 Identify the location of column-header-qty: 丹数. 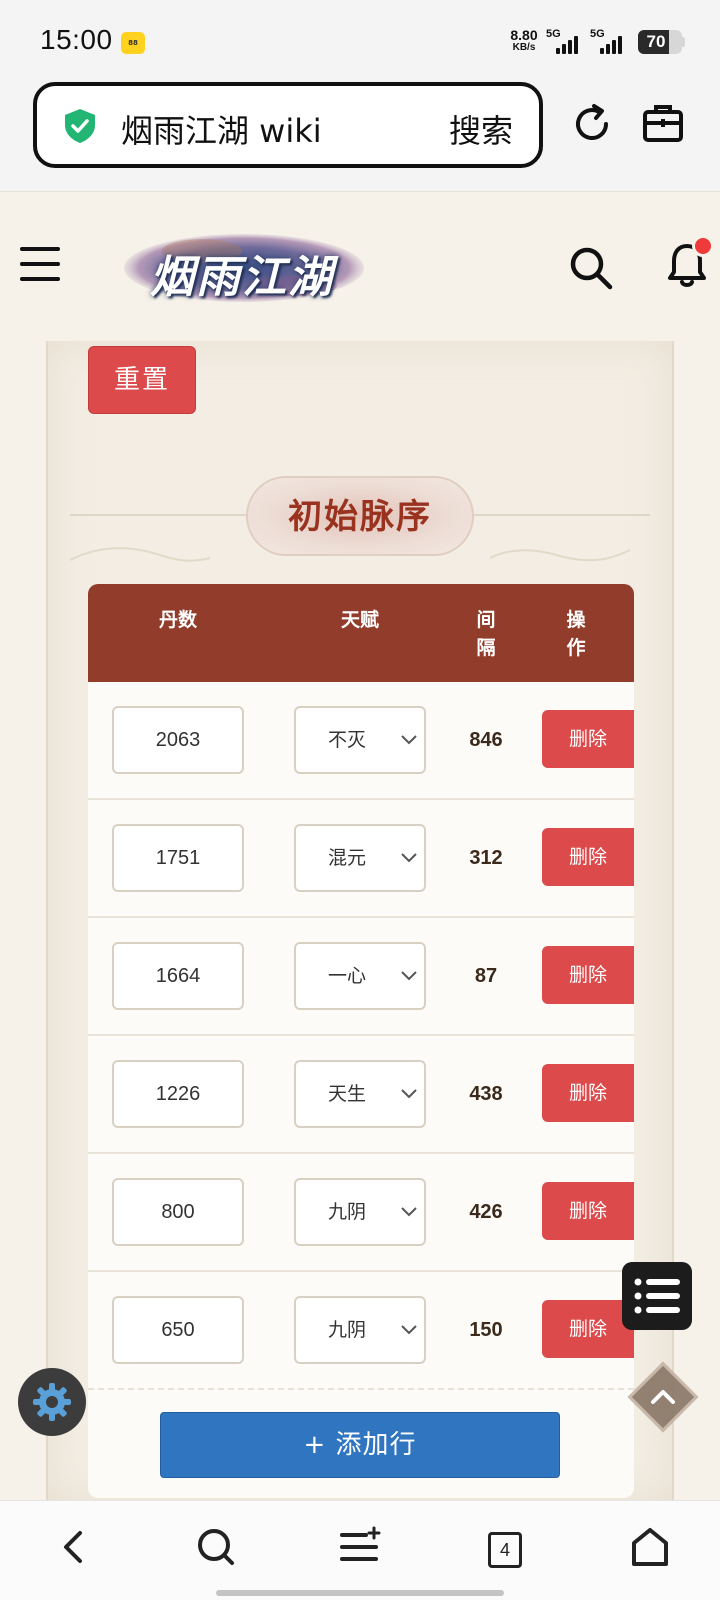
(177, 620).